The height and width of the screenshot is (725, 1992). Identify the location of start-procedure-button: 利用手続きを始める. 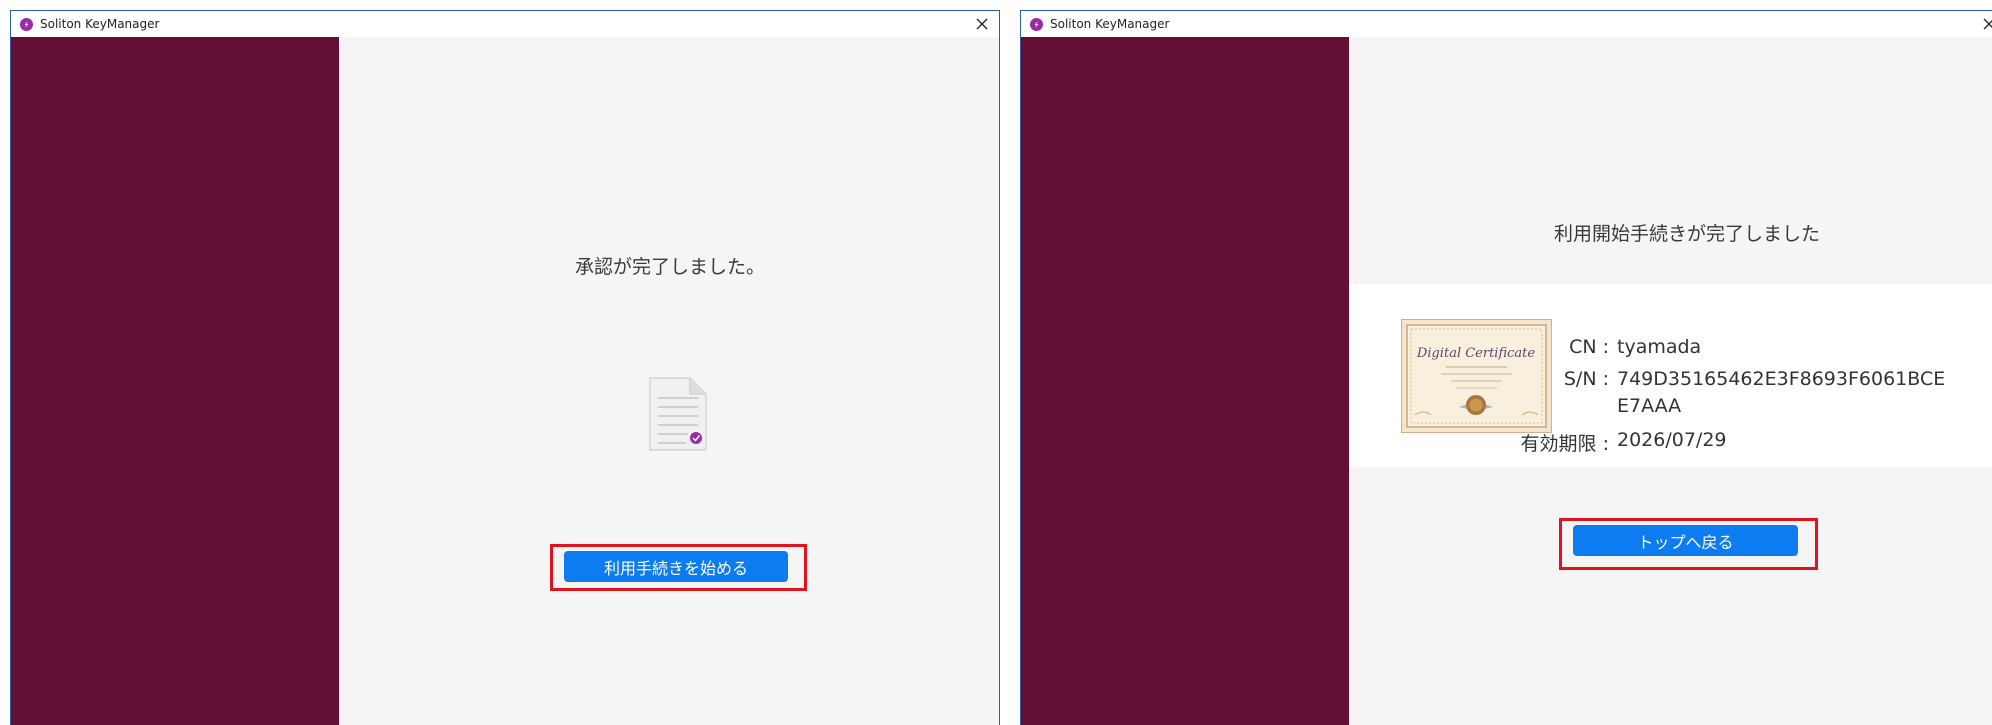
(676, 566).